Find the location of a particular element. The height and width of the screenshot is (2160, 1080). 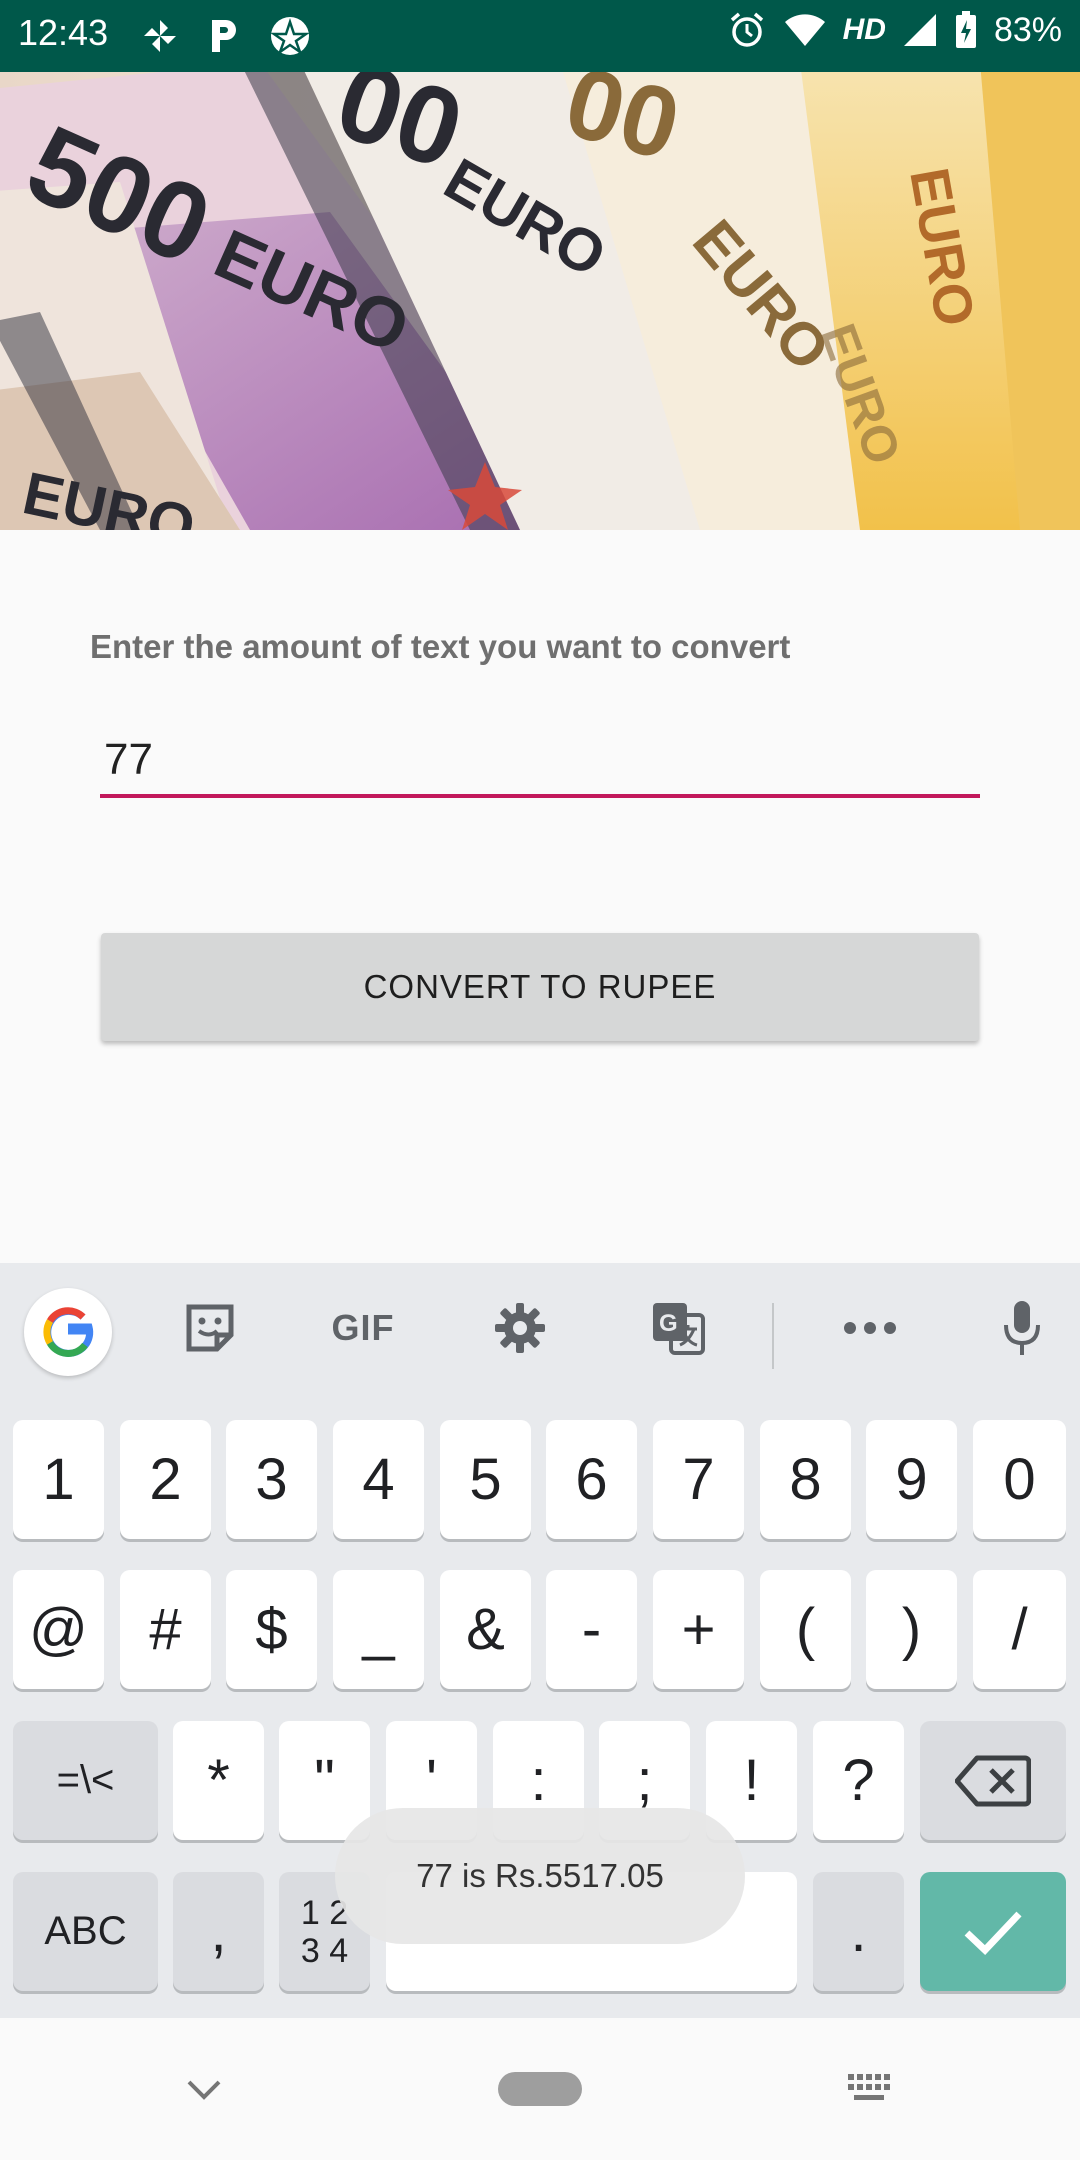

mic-icon is located at coordinates (1022, 1328).